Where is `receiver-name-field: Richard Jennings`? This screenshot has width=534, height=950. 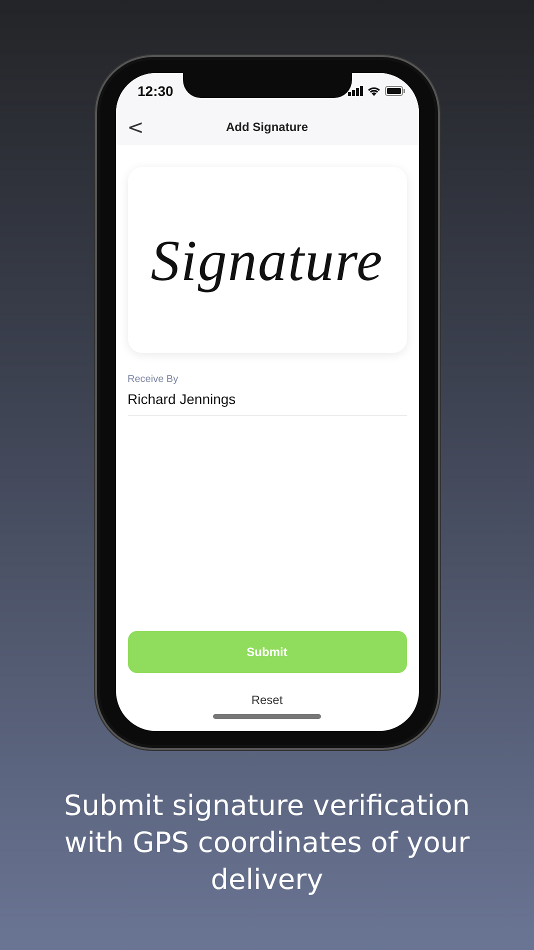 receiver-name-field: Richard Jennings is located at coordinates (267, 400).